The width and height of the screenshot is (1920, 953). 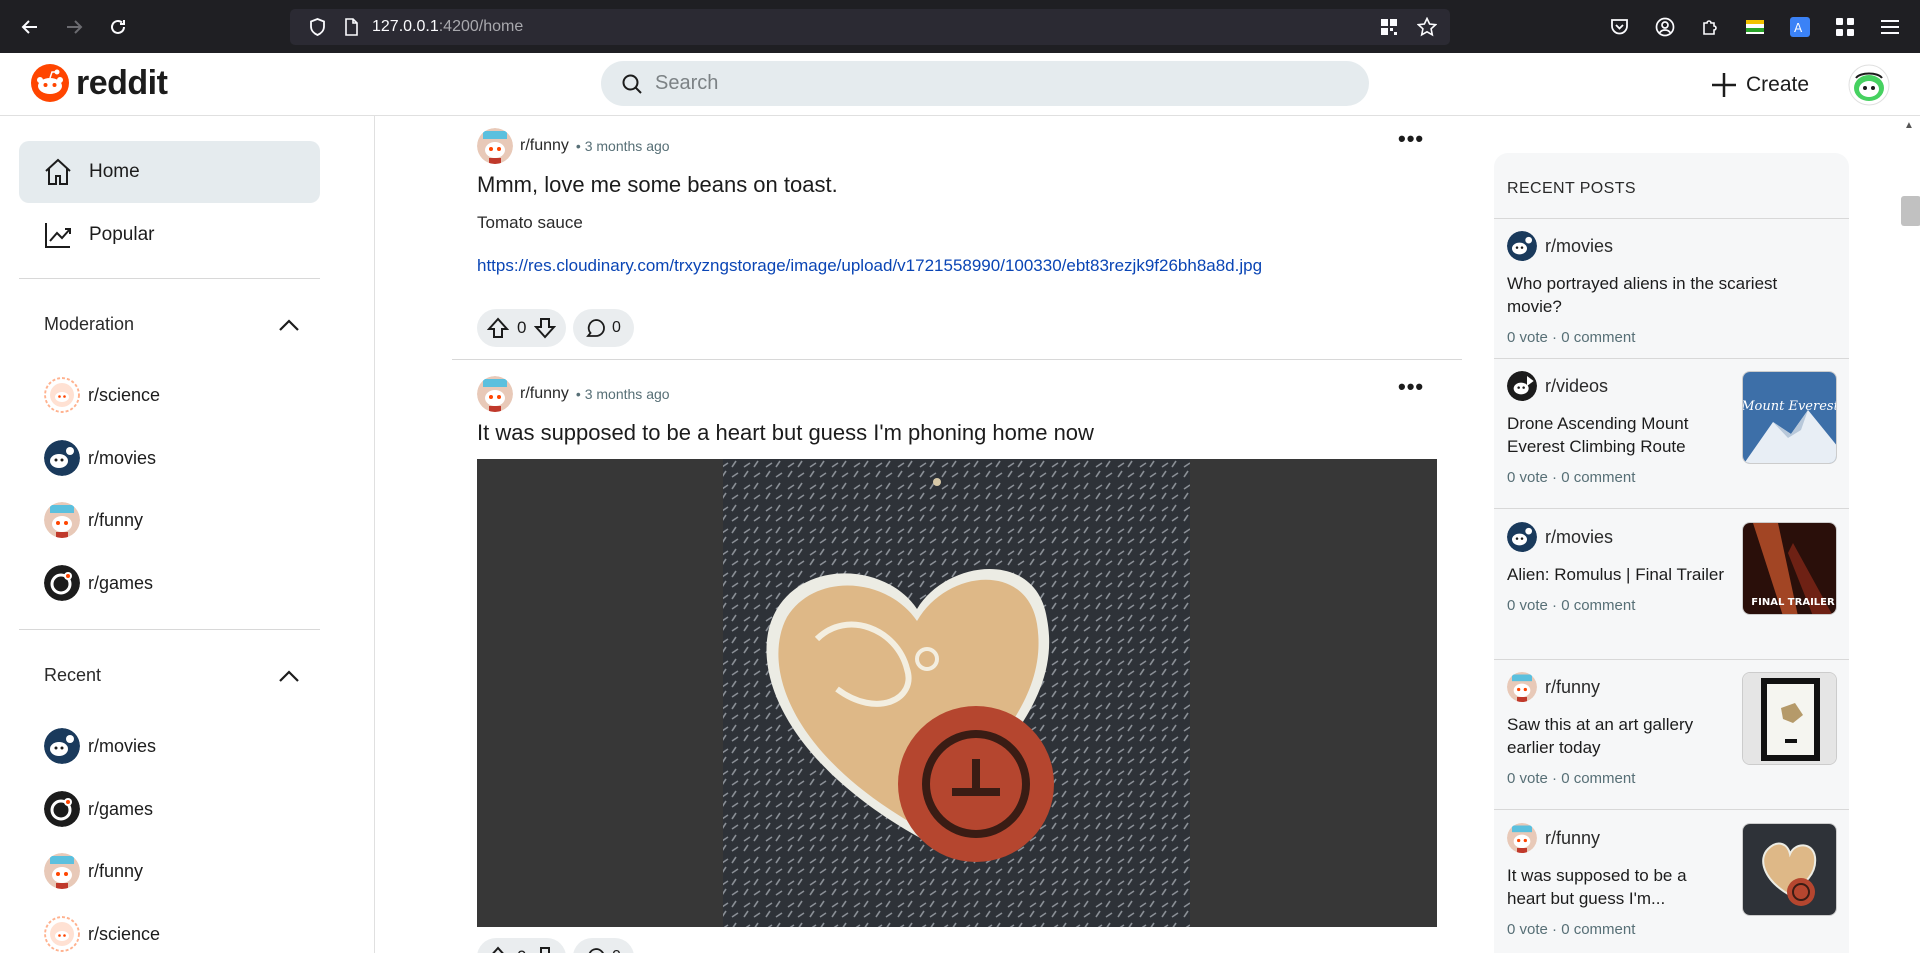 I want to click on plus-icon, so click(x=1724, y=85).